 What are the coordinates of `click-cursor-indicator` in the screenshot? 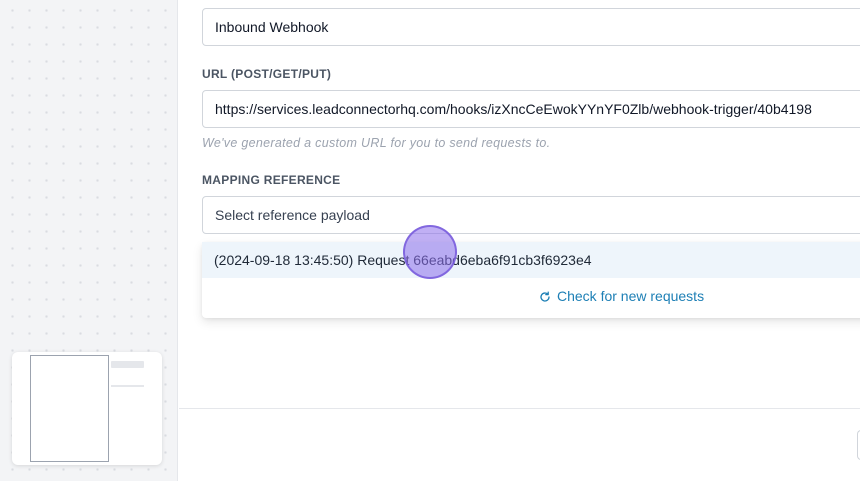 It's located at (430, 252).